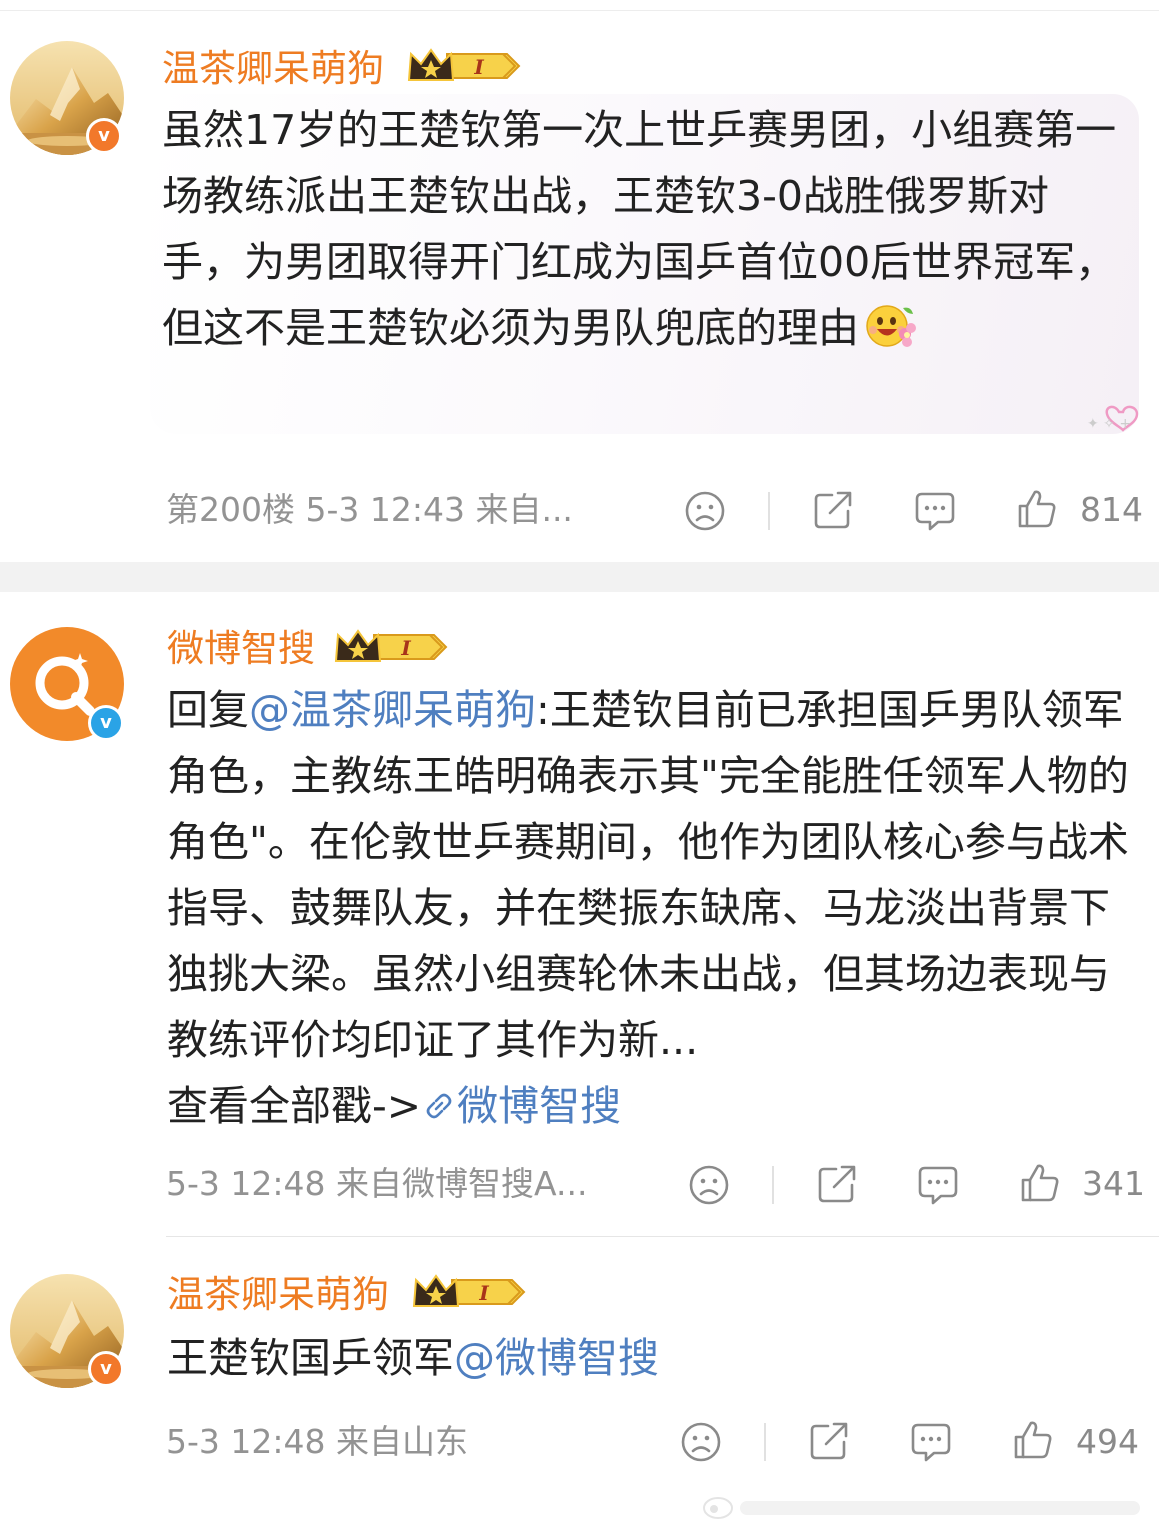 The width and height of the screenshot is (1159, 1536). What do you see at coordinates (1107, 1441) in the screenshot?
I see `like-count: 494` at bounding box center [1107, 1441].